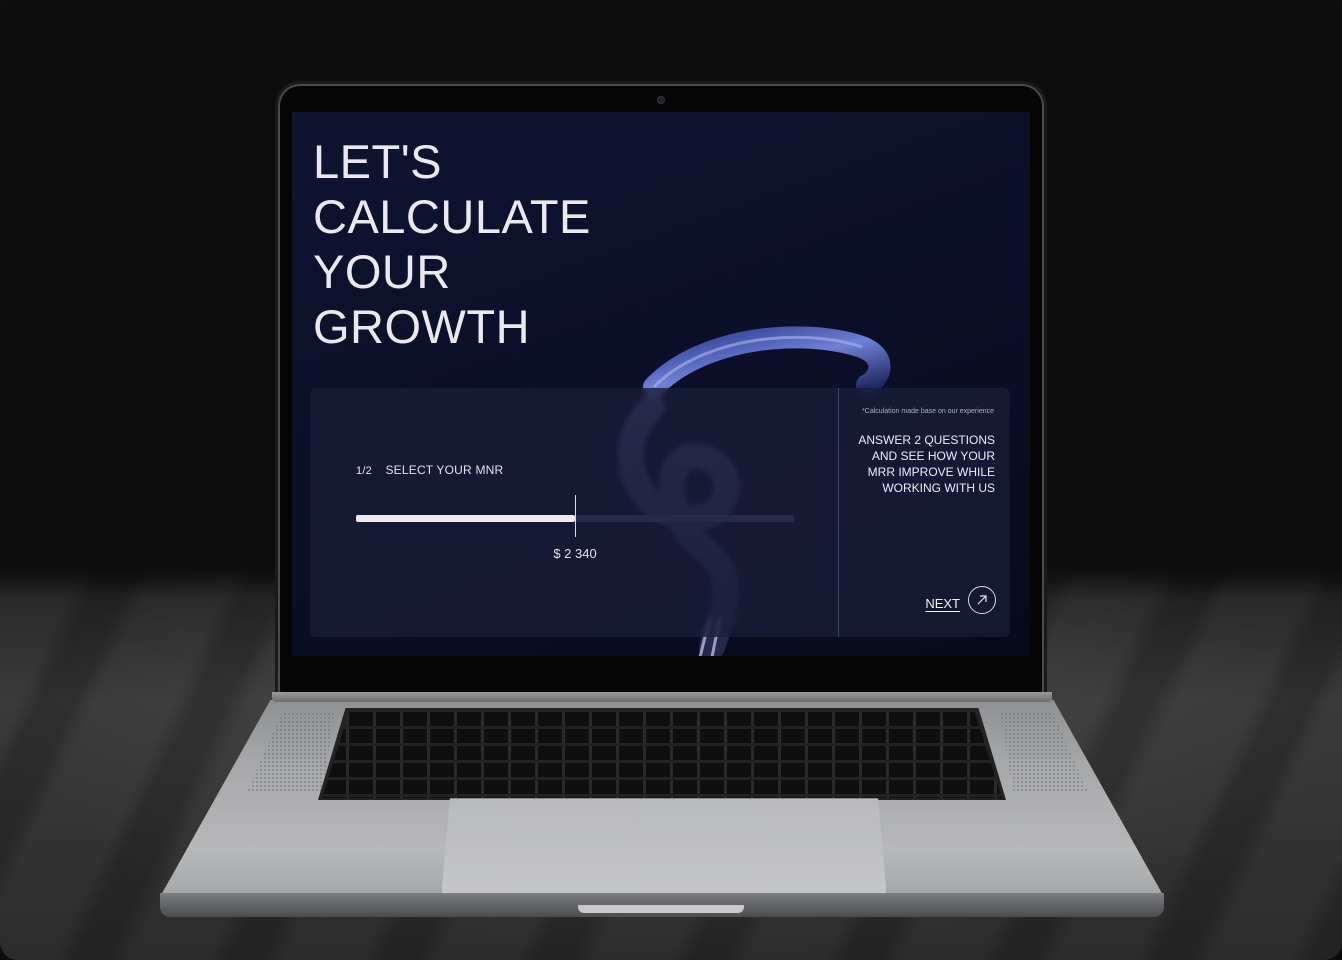 The width and height of the screenshot is (1342, 960). Describe the element at coordinates (444, 470) in the screenshot. I see `step-label: SELECT YOUR MNR` at that location.